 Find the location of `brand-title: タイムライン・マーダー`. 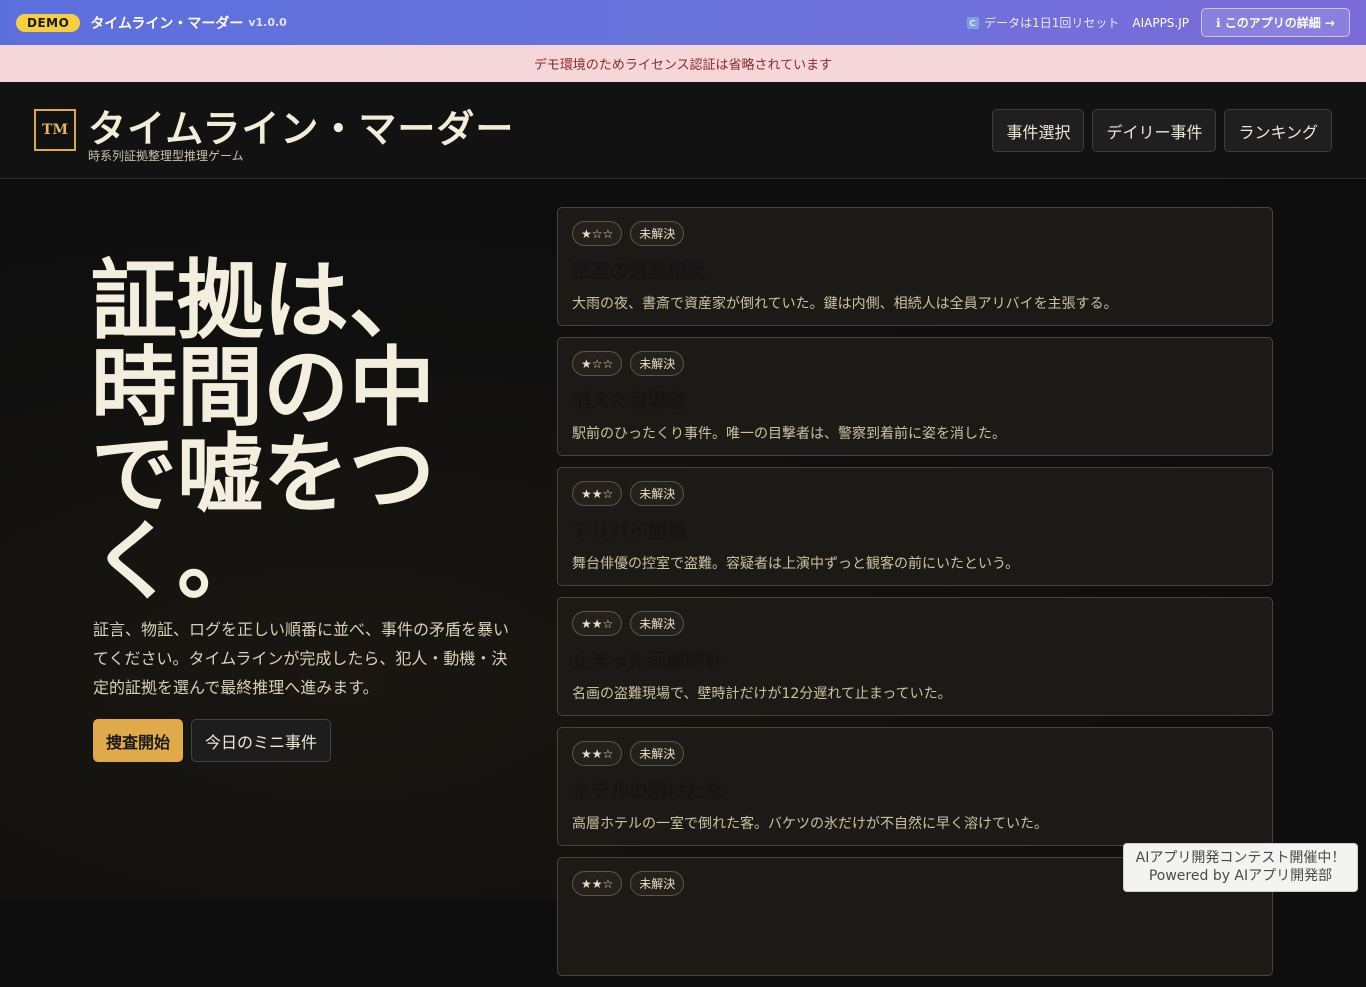

brand-title: タイムライン・マーダー is located at coordinates (301, 129).